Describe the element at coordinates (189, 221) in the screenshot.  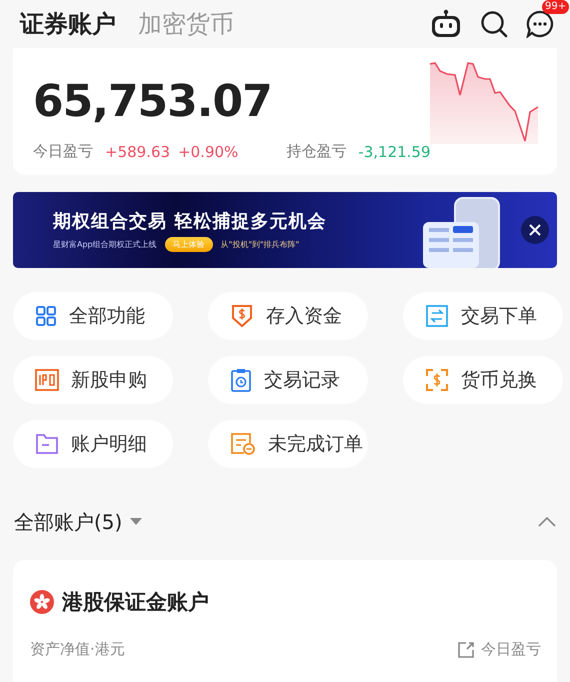
I see `banner-title: 期权组合交易 轻松捕捉多元机会` at that location.